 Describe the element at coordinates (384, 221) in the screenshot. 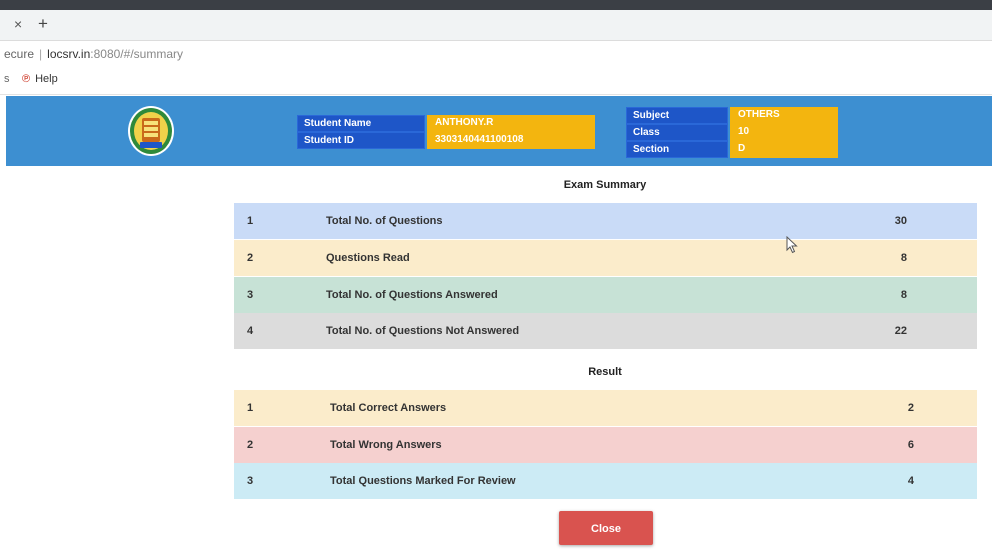

I see `row-label: Total No. of Questions` at that location.